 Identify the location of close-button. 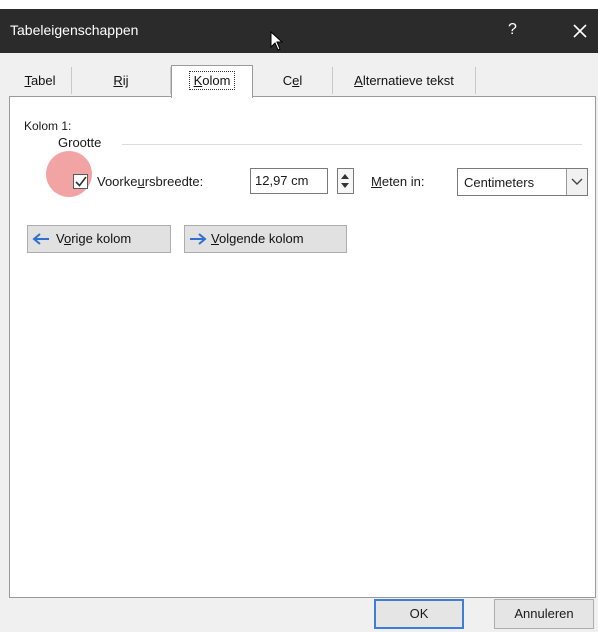
(580, 31).